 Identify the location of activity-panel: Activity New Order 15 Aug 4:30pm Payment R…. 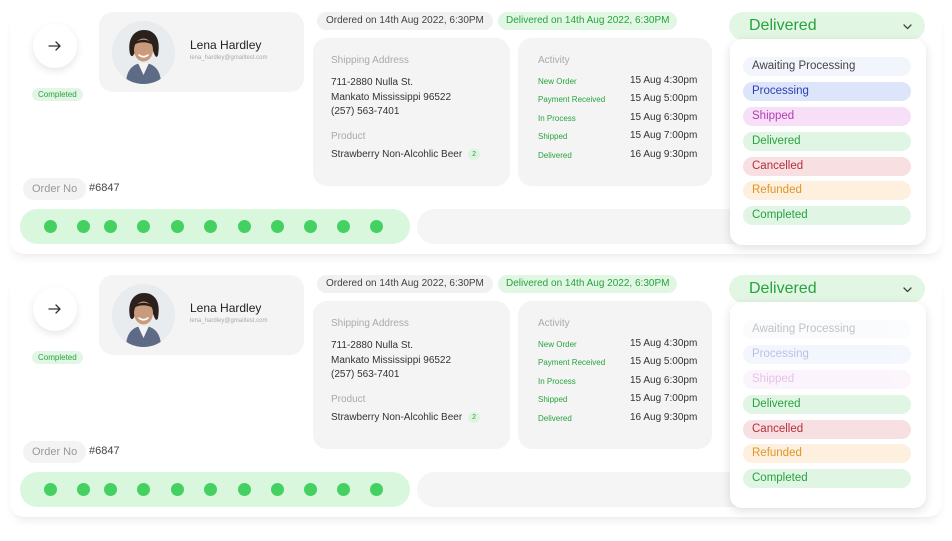
(615, 112).